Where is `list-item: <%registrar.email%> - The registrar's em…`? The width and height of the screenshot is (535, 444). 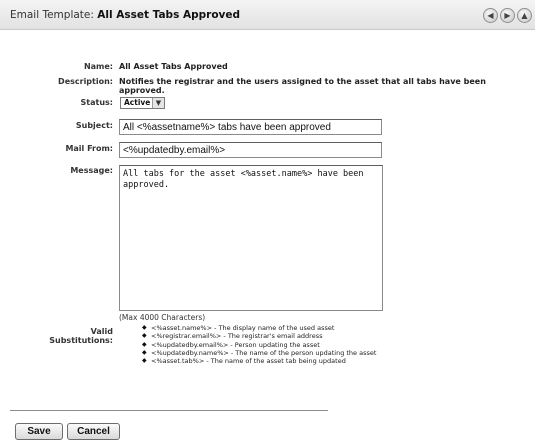
list-item: <%registrar.email%> - The registrar's em… is located at coordinates (259, 336).